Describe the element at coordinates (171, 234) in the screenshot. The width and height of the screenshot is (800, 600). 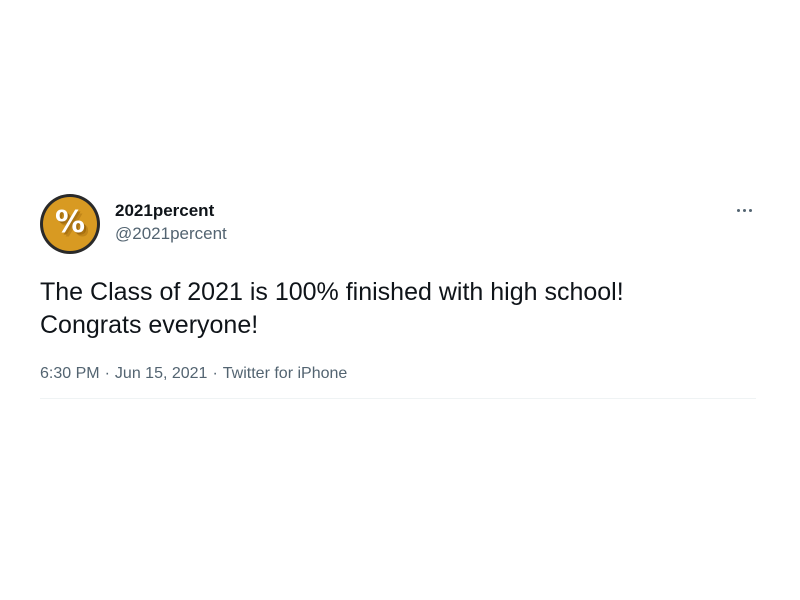
I see `author-handle: @2021percent` at that location.